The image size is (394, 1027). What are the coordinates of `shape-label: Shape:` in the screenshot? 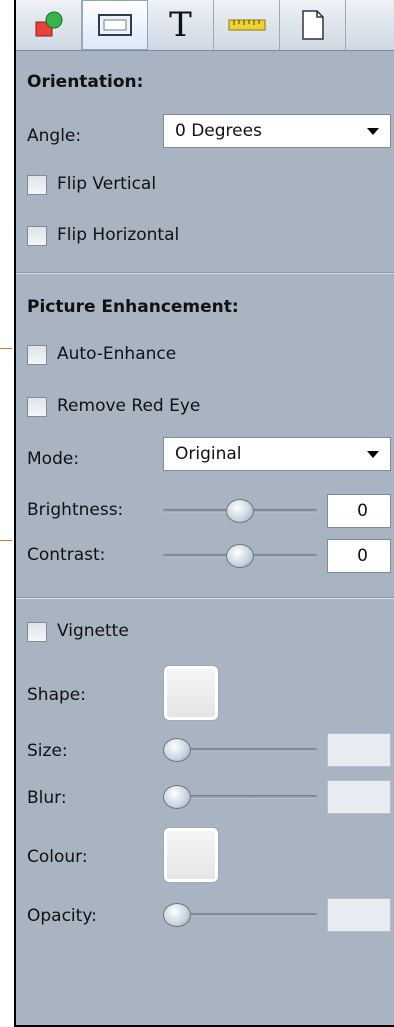 It's located at (56, 695).